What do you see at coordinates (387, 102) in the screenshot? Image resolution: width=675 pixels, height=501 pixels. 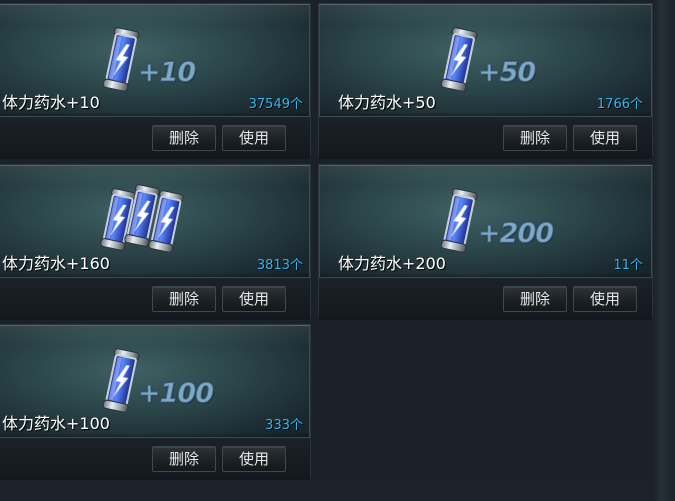 I see `item-name: 体力药水+50` at bounding box center [387, 102].